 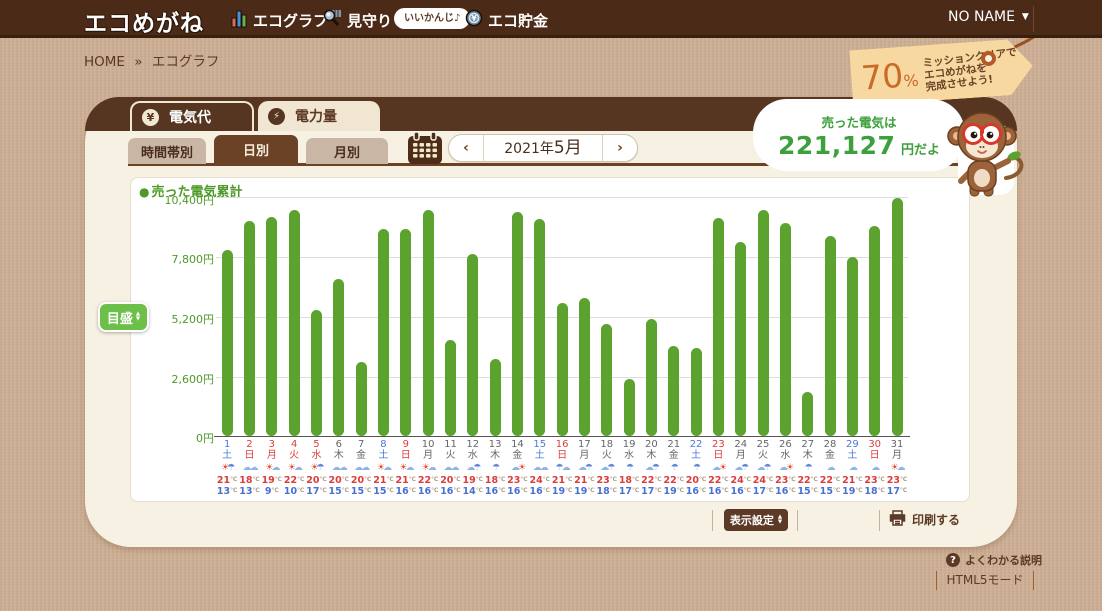 What do you see at coordinates (924, 519) in the screenshot?
I see `print-button: 印刷する` at bounding box center [924, 519].